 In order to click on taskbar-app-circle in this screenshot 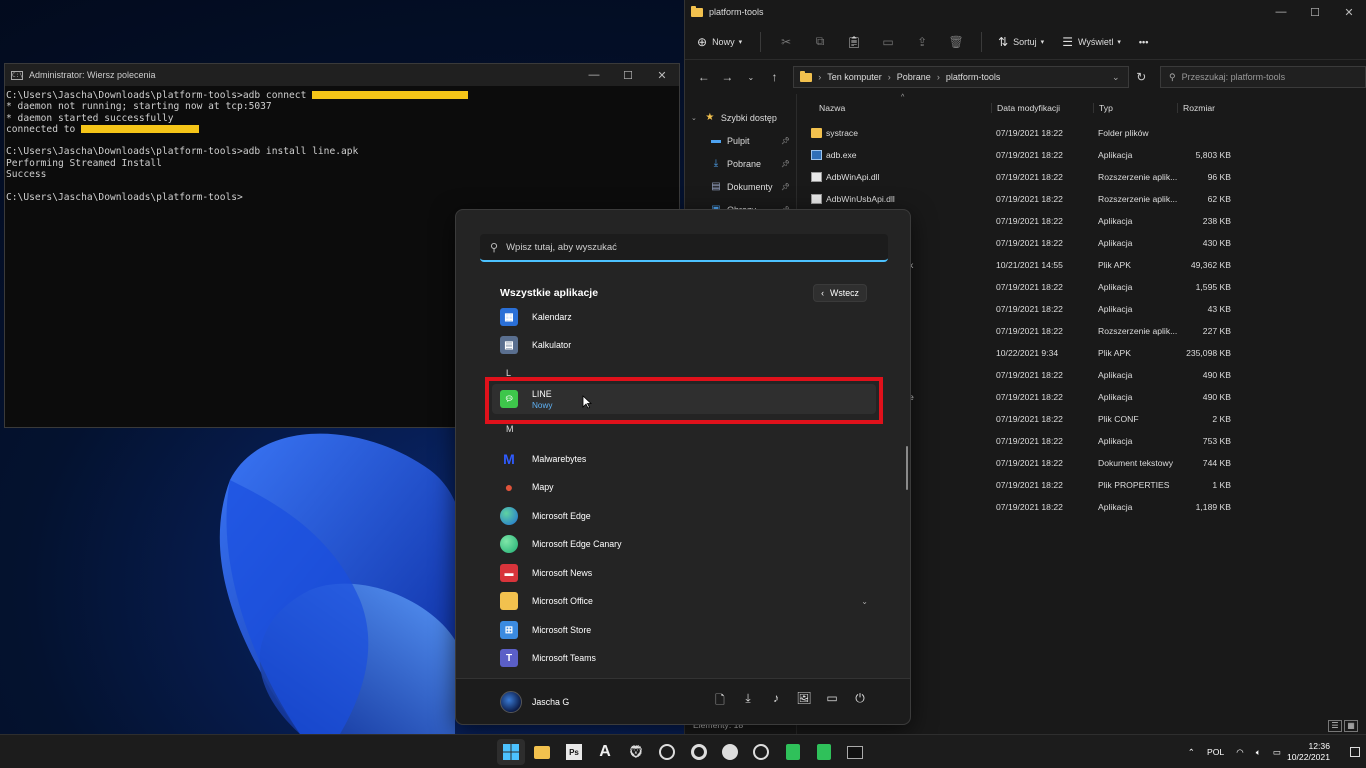, I will do `click(761, 752)`.